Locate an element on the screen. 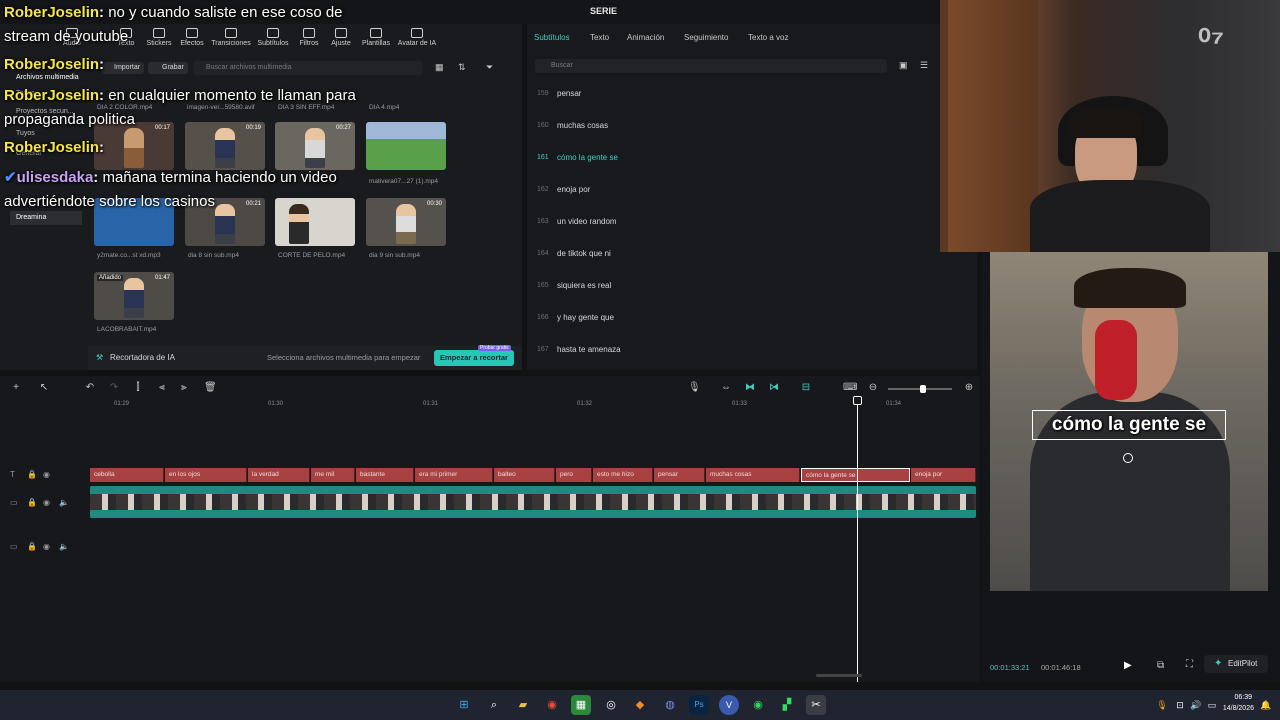 The width and height of the screenshot is (1280, 720). subtitle-row: 164 de tiktok que ni is located at coordinates (752, 263).